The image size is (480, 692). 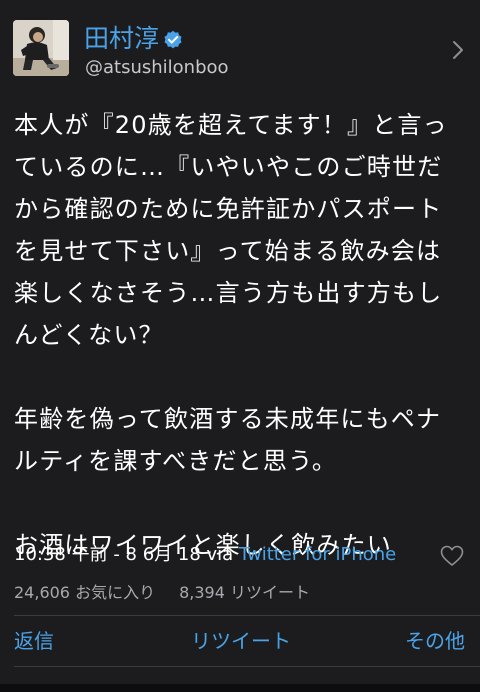 I want to click on avatar, so click(x=41, y=48).